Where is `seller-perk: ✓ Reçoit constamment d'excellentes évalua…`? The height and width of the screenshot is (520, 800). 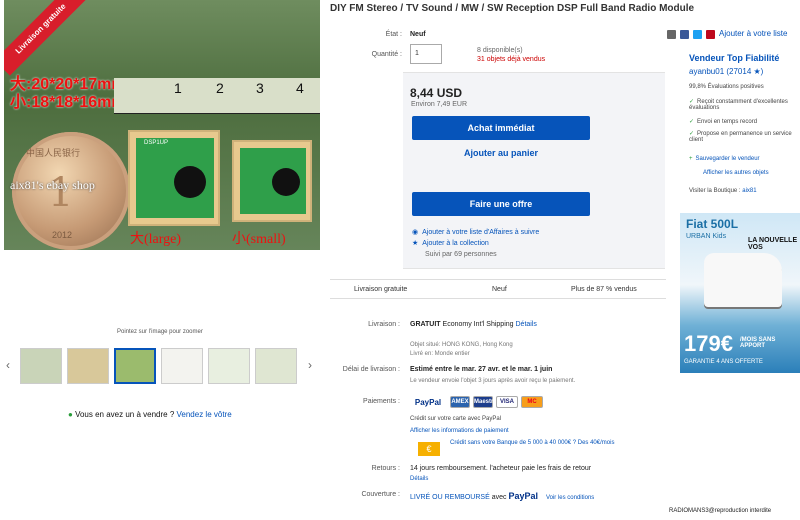
seller-perk: ✓ Reçoit constamment d'excellentes évalua… is located at coordinates (744, 104).